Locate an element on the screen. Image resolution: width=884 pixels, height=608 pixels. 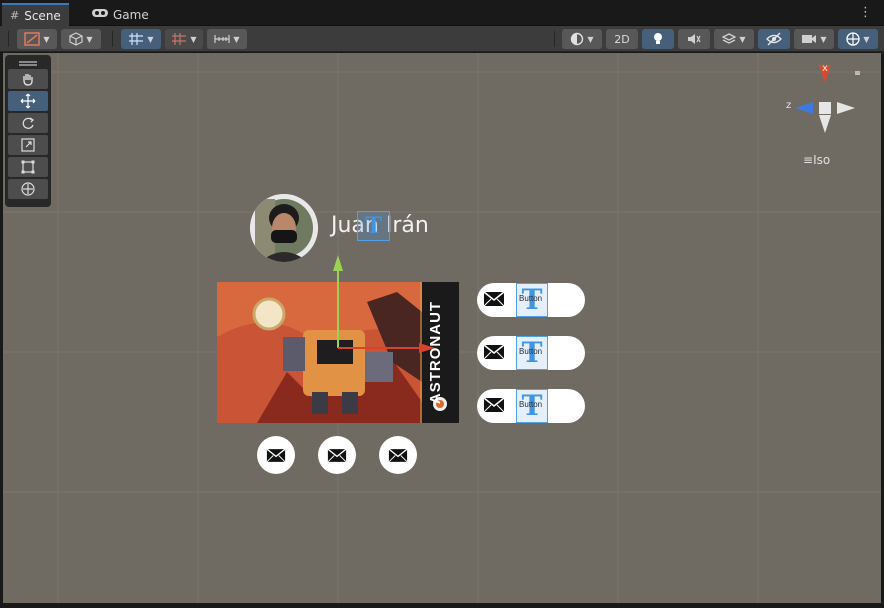
mail-button-2: T Button is located at coordinates (531, 353).